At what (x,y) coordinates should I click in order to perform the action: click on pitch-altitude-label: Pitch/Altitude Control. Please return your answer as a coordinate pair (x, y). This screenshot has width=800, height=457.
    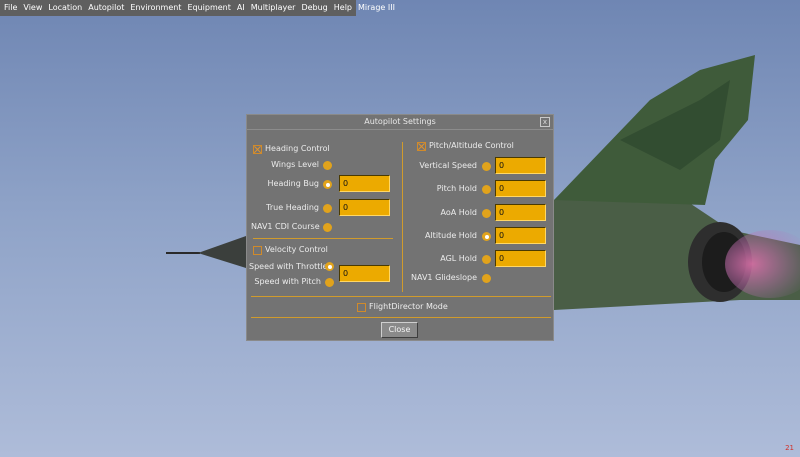
    Looking at the image, I should click on (471, 145).